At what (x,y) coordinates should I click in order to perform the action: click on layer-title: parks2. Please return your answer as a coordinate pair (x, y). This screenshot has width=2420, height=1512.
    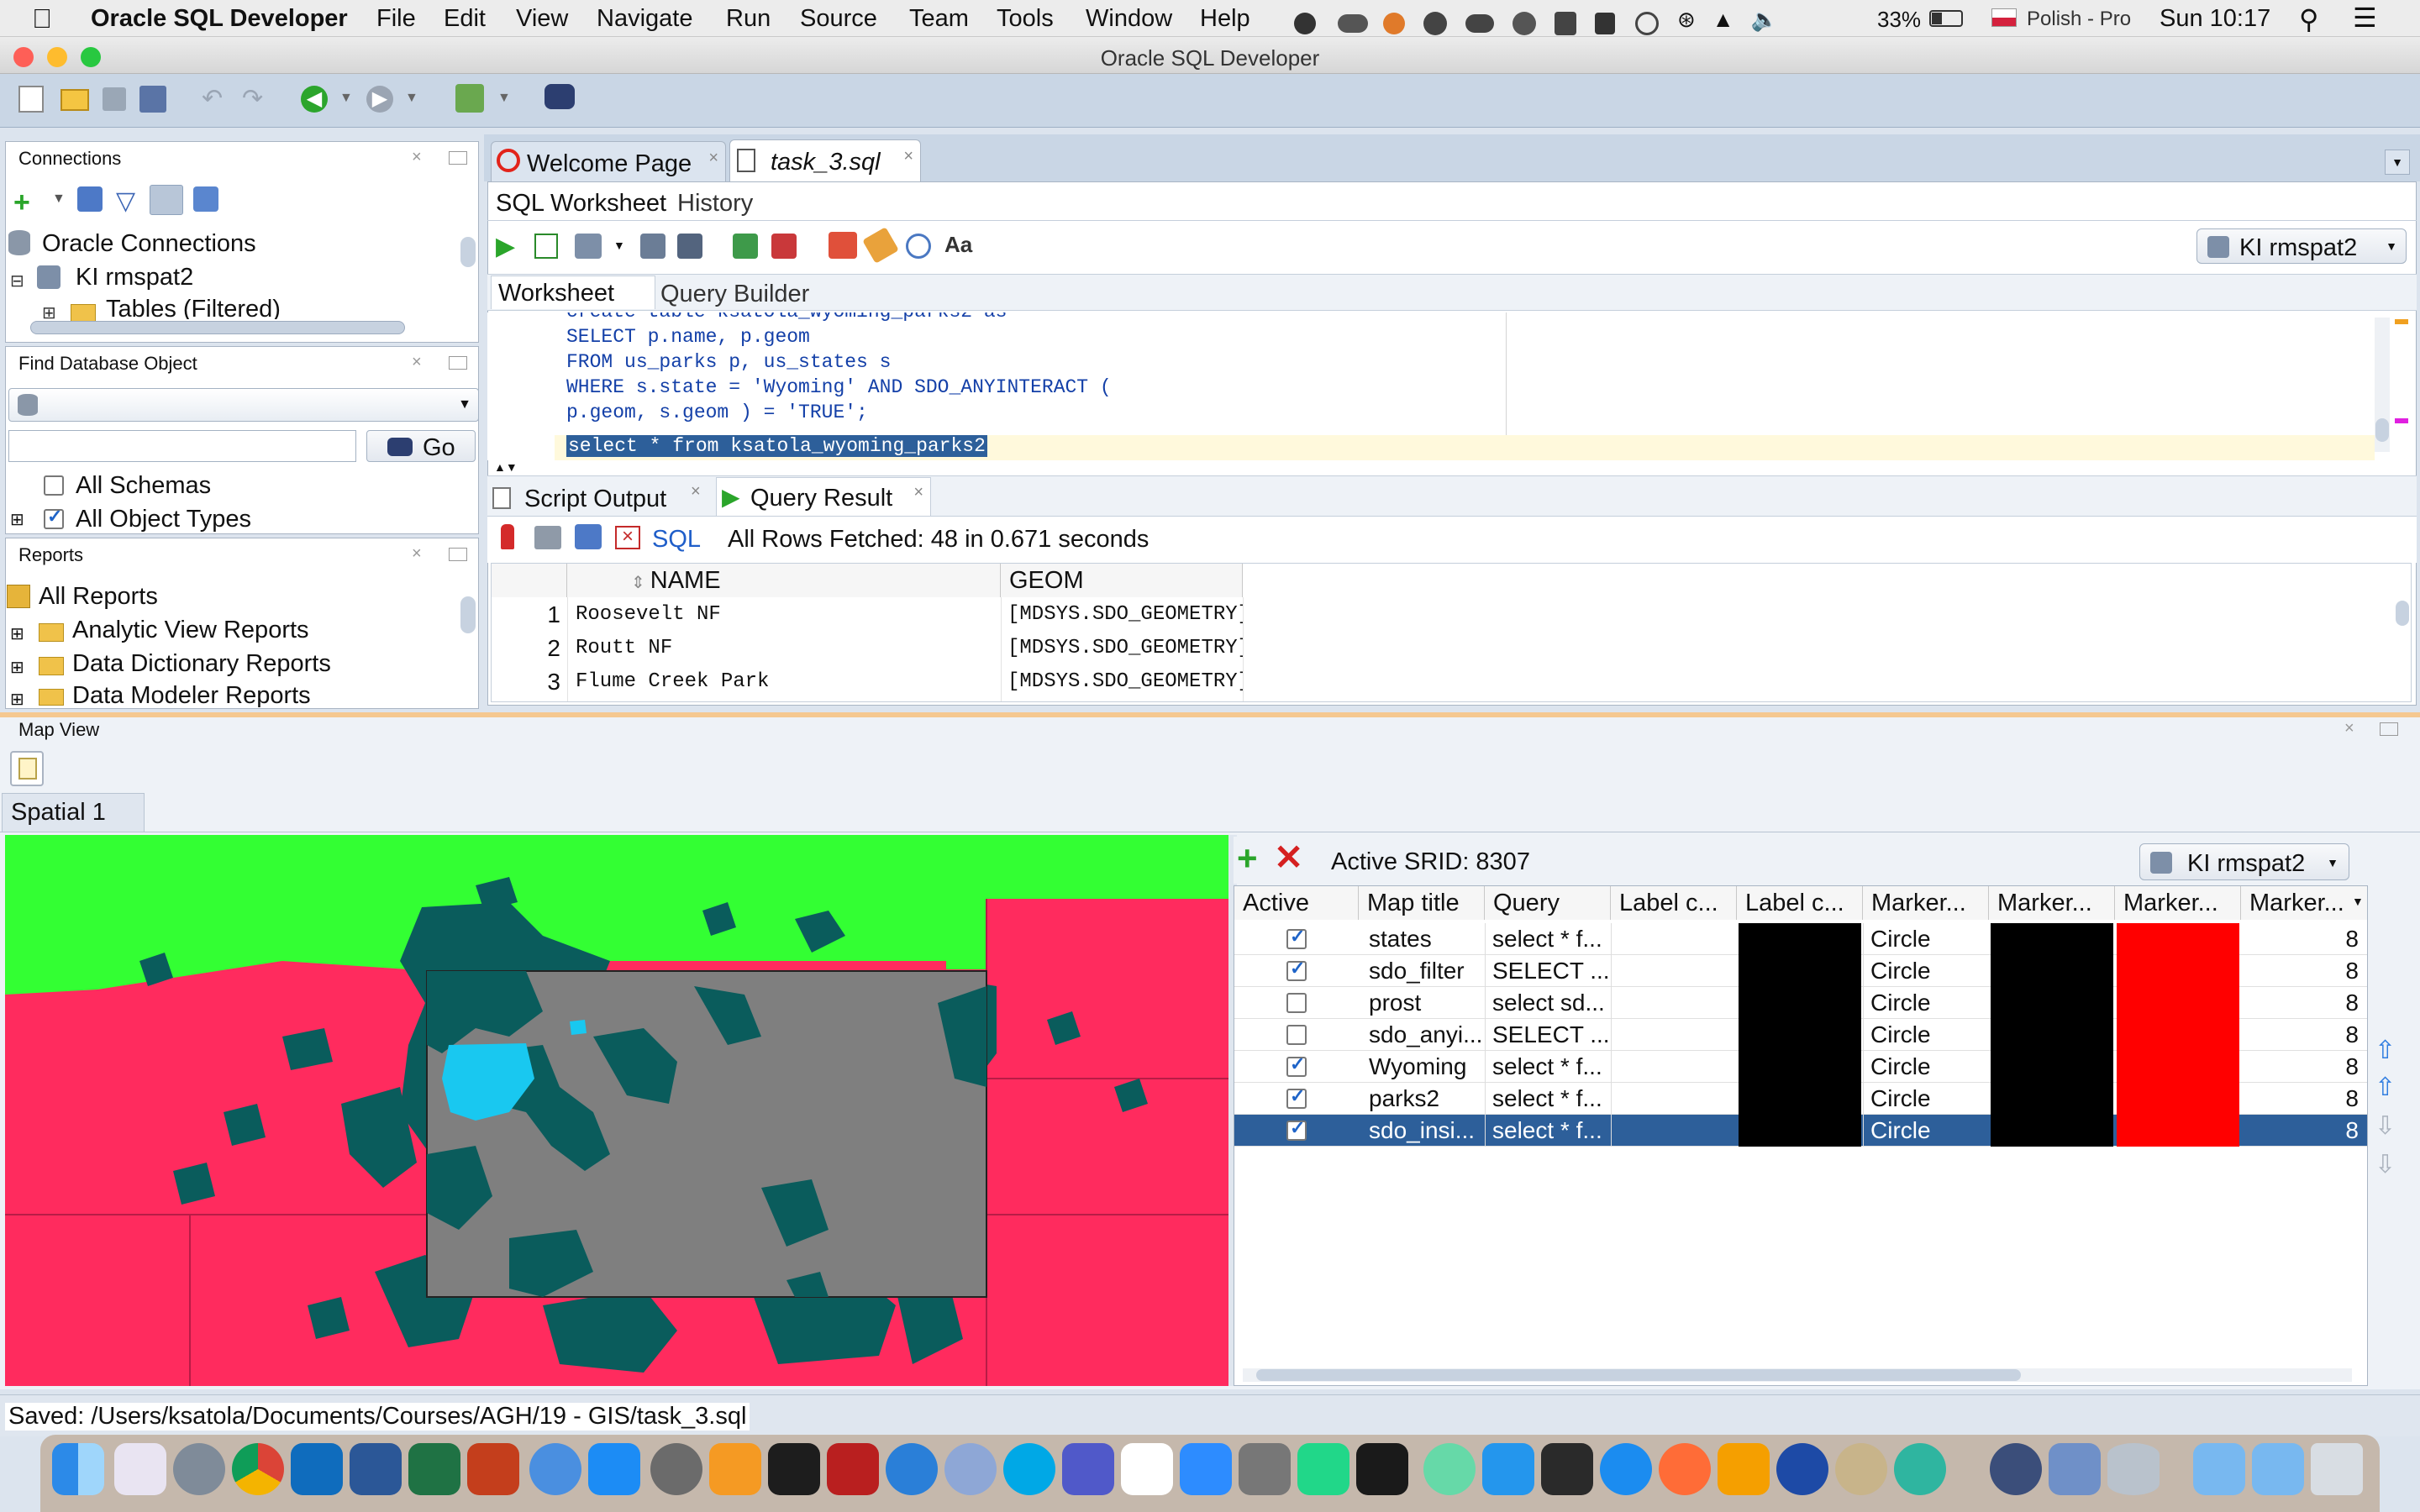
    Looking at the image, I should click on (1422, 1099).